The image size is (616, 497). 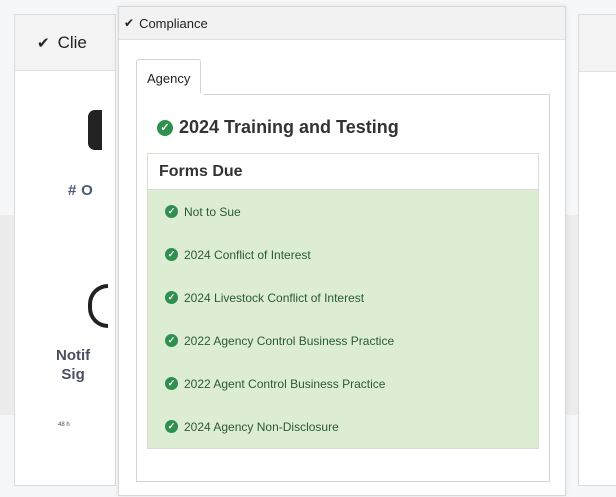 What do you see at coordinates (73, 365) in the screenshot?
I see `background-notification-label: Notif Sig` at bounding box center [73, 365].